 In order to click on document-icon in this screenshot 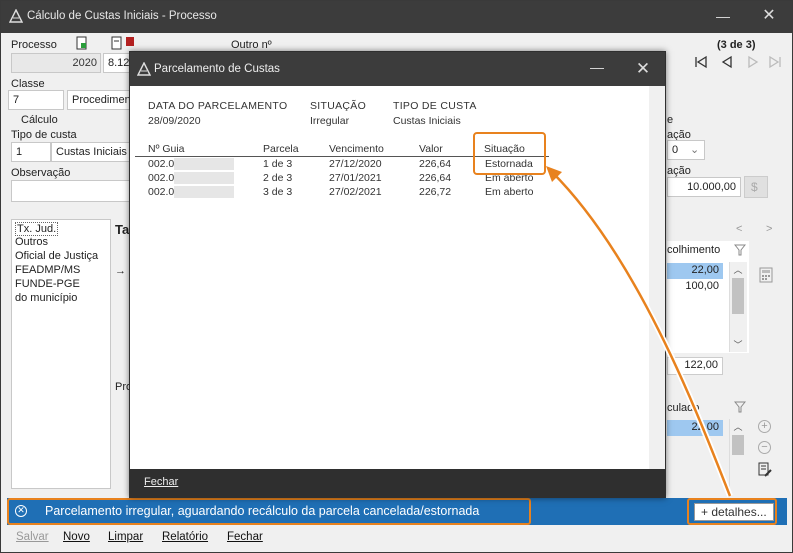, I will do `click(117, 43)`.